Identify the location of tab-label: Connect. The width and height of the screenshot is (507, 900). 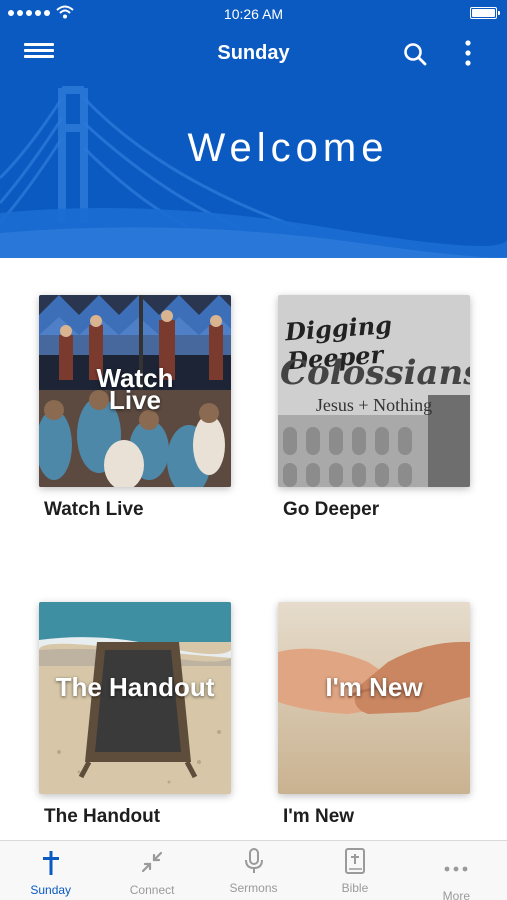
(152, 890).